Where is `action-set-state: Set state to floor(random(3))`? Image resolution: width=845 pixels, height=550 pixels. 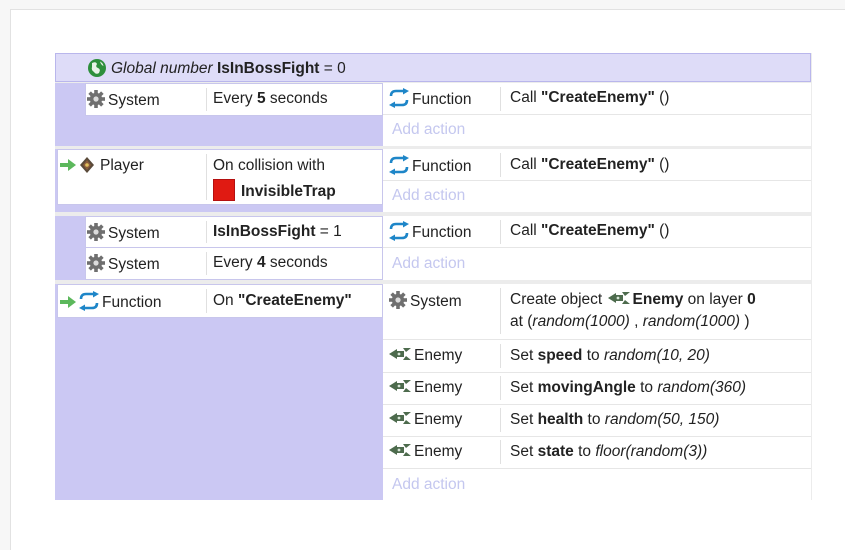 action-set-state: Set state to floor(random(3)) is located at coordinates (608, 451).